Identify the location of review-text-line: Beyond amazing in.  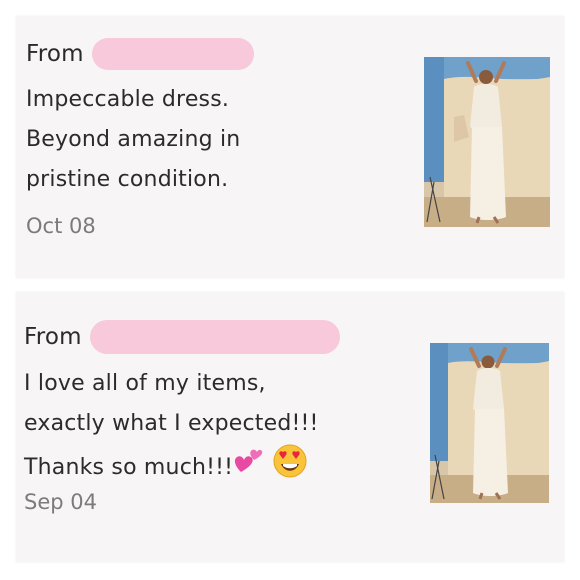
(133, 139).